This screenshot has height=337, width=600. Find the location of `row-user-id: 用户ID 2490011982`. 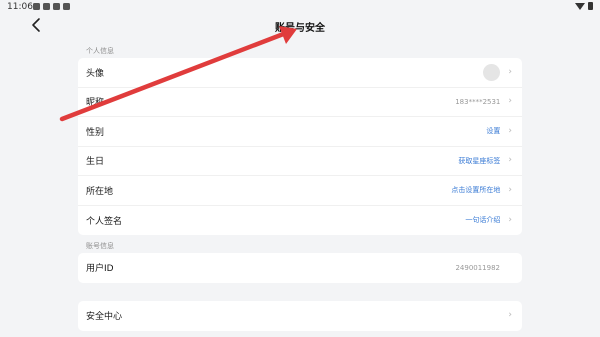

row-user-id: 用户ID 2490011982 is located at coordinates (300, 268).